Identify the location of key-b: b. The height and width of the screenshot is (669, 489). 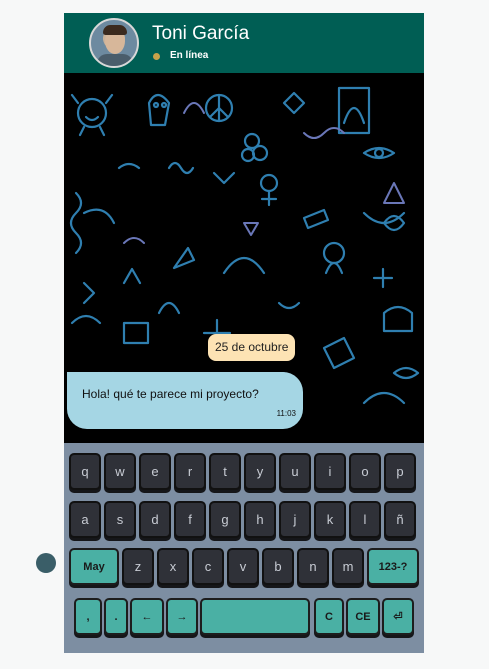
(278, 566).